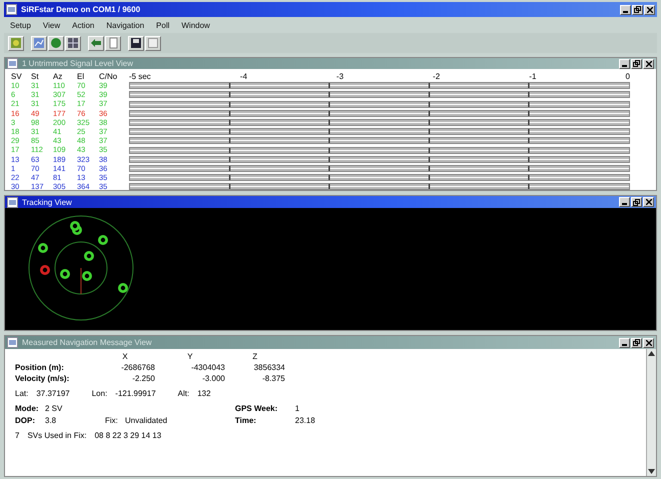  I want to click on axis-label: Z, so click(255, 356).